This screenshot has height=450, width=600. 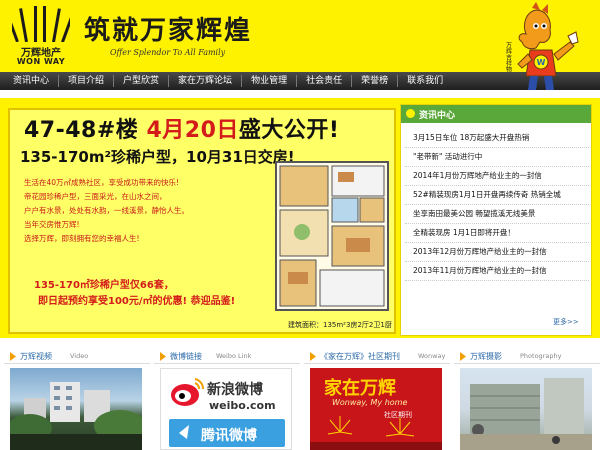 What do you see at coordinates (497, 176) in the screenshot?
I see `news-item: 2014年1月份万辉地产给业主的一封信` at bounding box center [497, 176].